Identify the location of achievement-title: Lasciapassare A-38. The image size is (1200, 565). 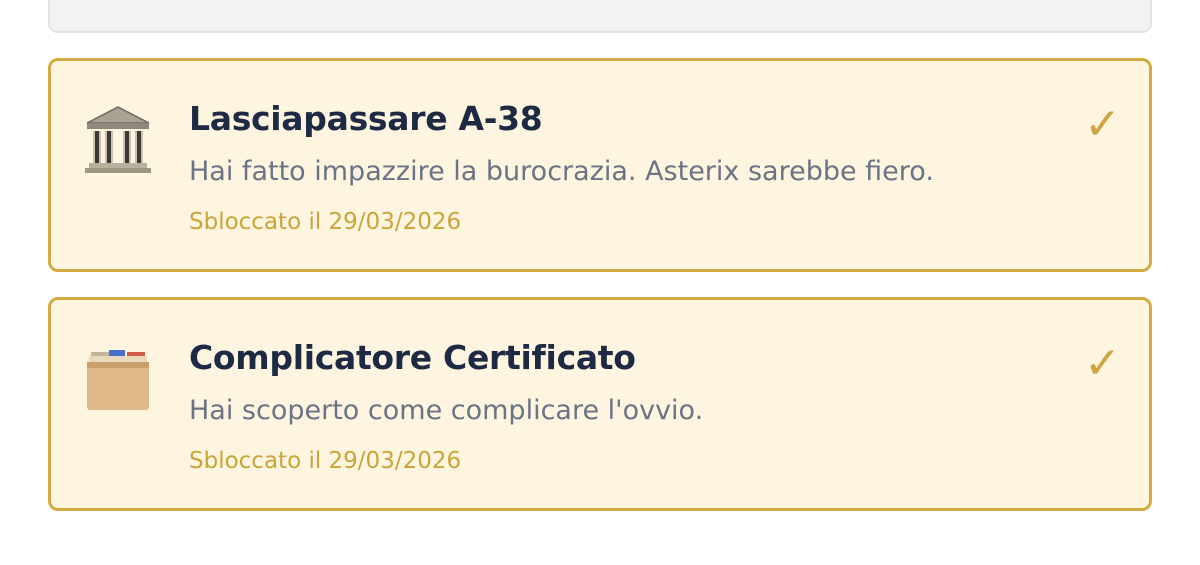
(366, 118).